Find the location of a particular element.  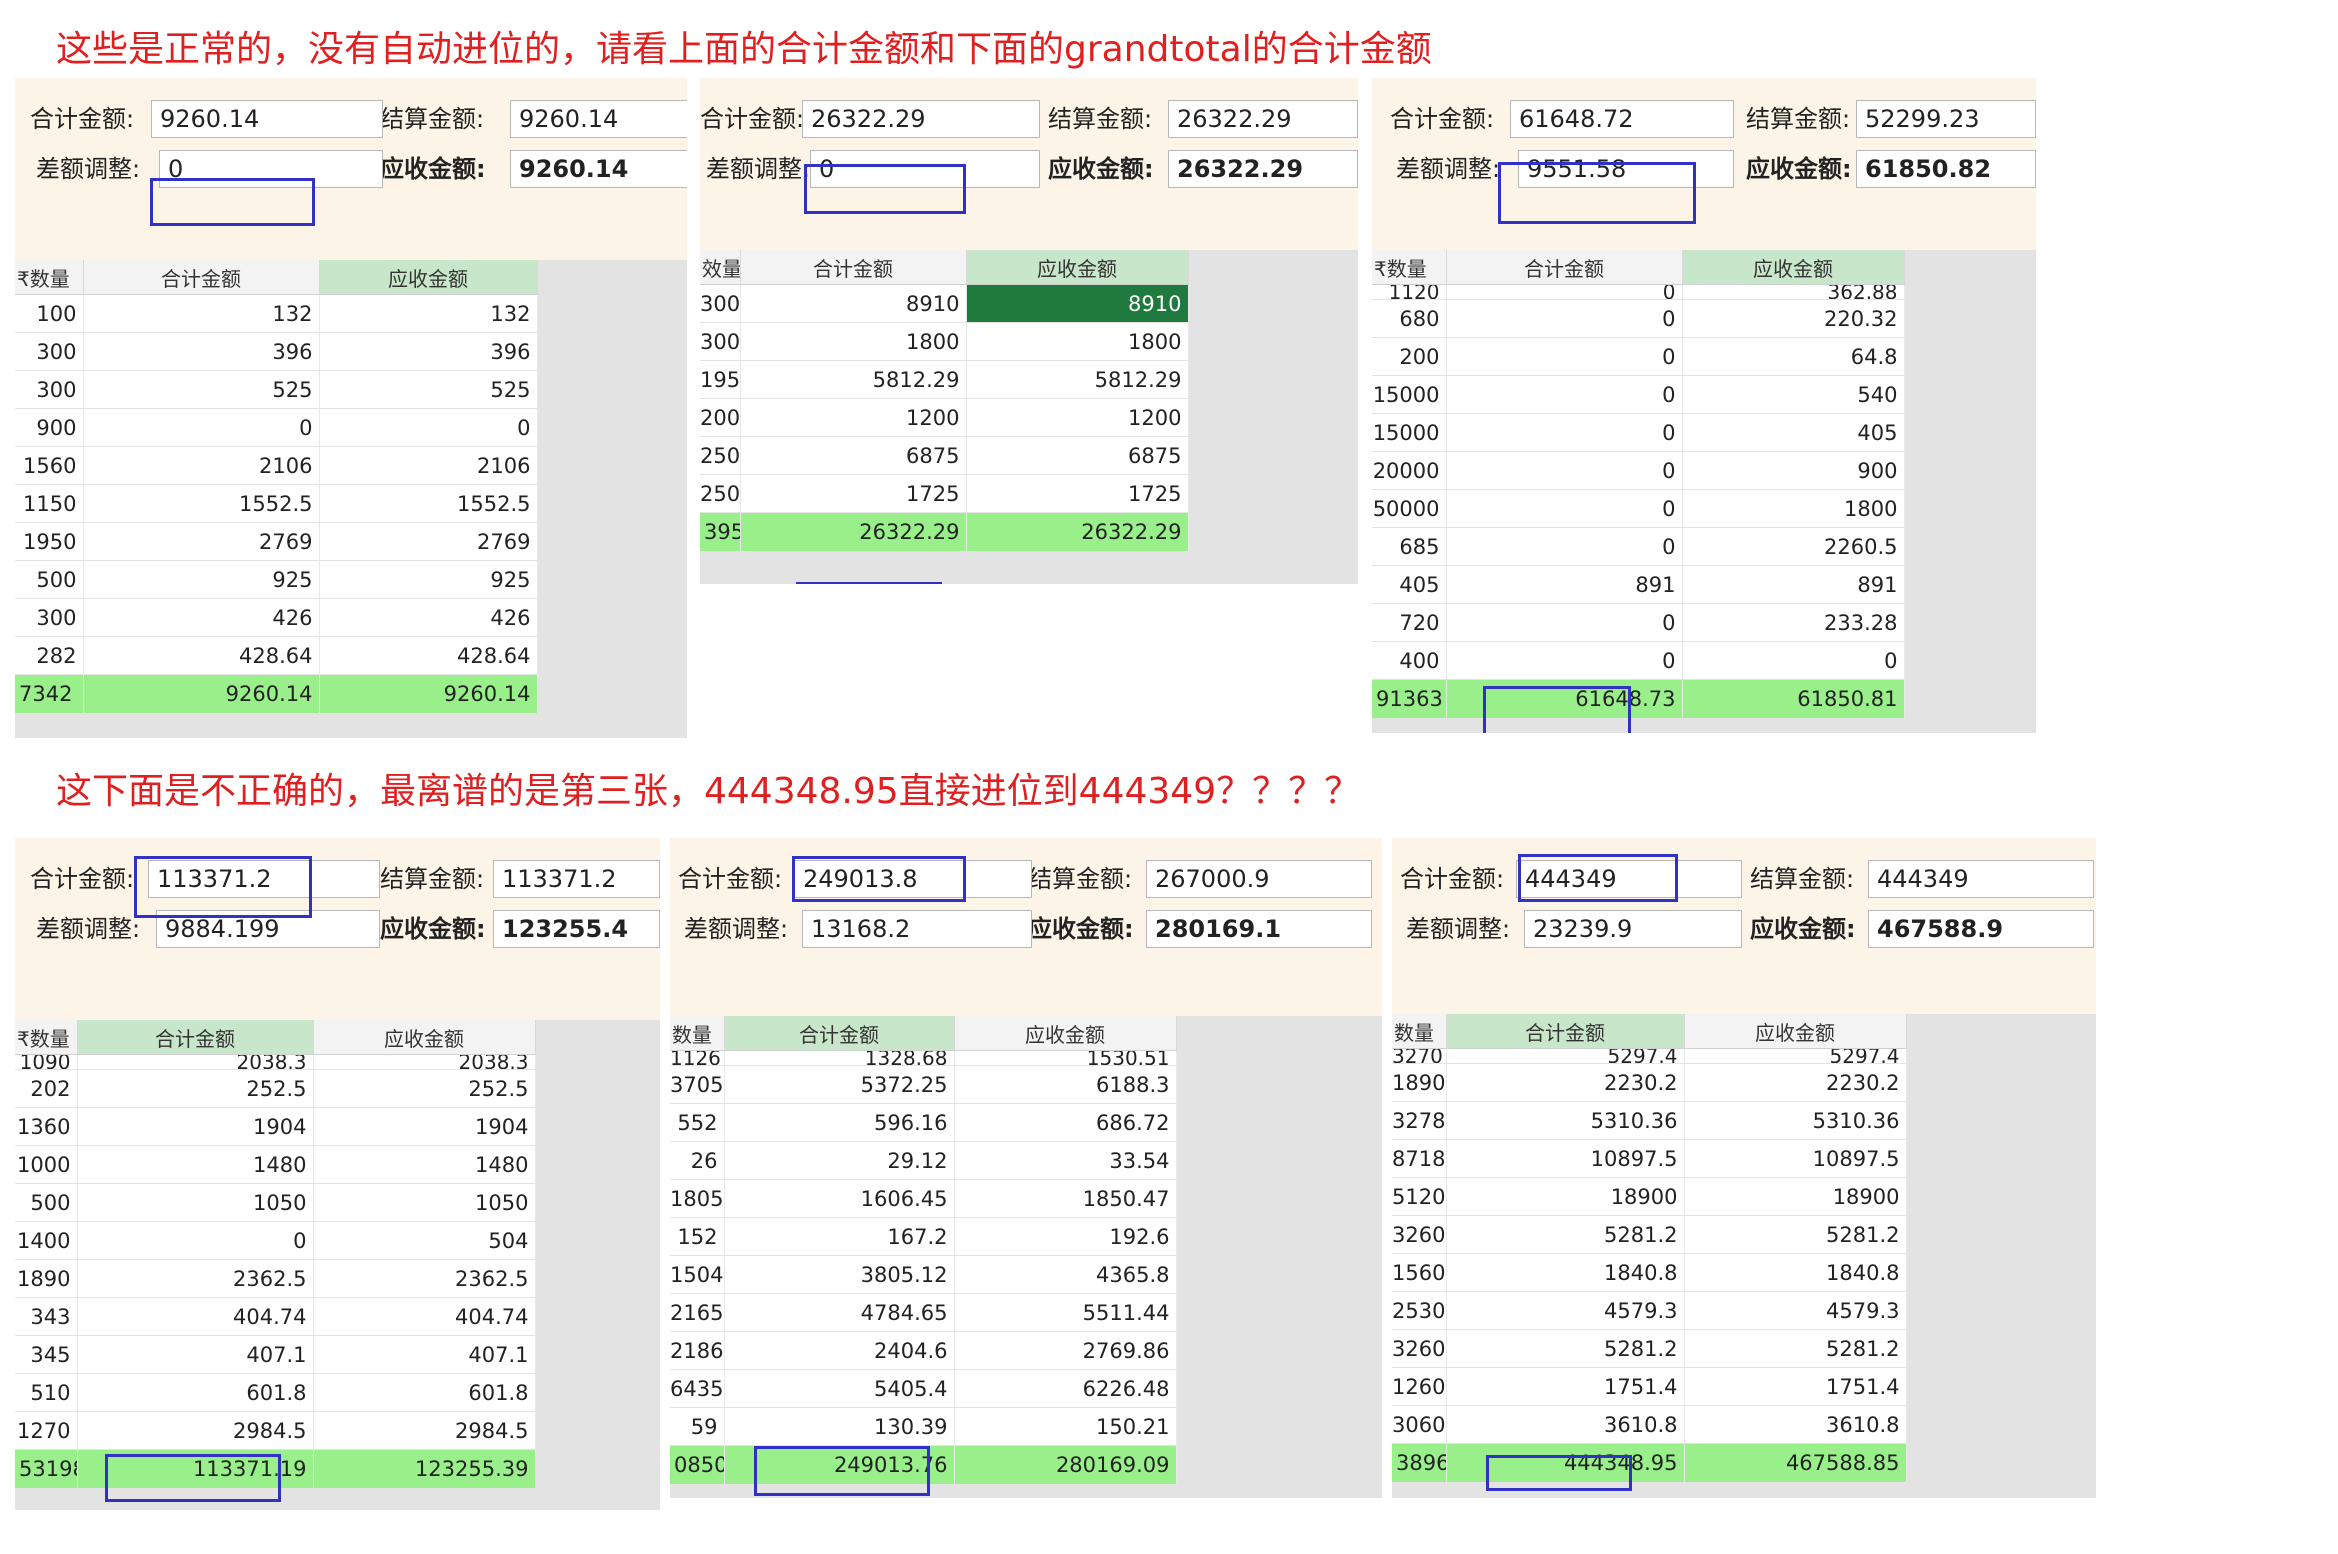

table-row: 343 404.74 404.74 is located at coordinates (275, 1316).